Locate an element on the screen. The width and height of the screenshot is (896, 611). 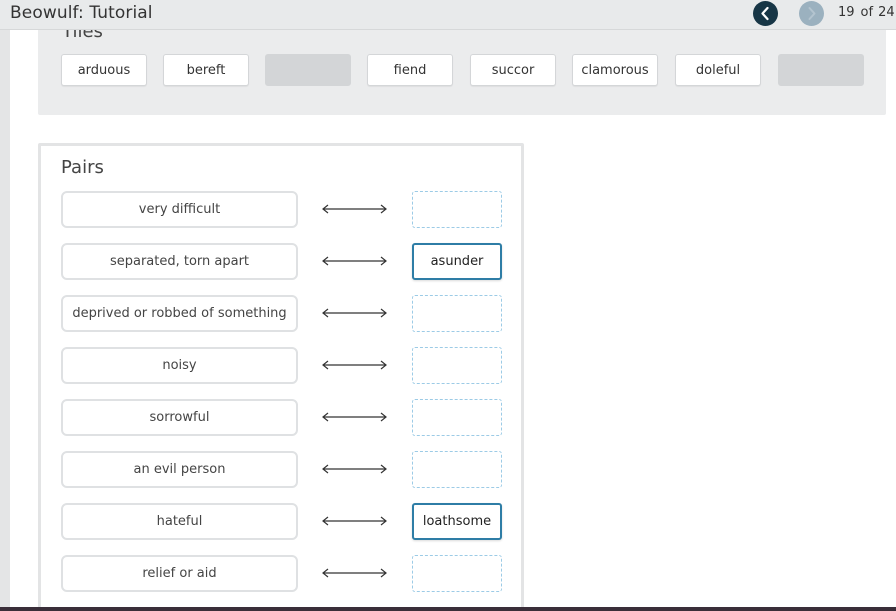
page-separator: of is located at coordinates (867, 12).